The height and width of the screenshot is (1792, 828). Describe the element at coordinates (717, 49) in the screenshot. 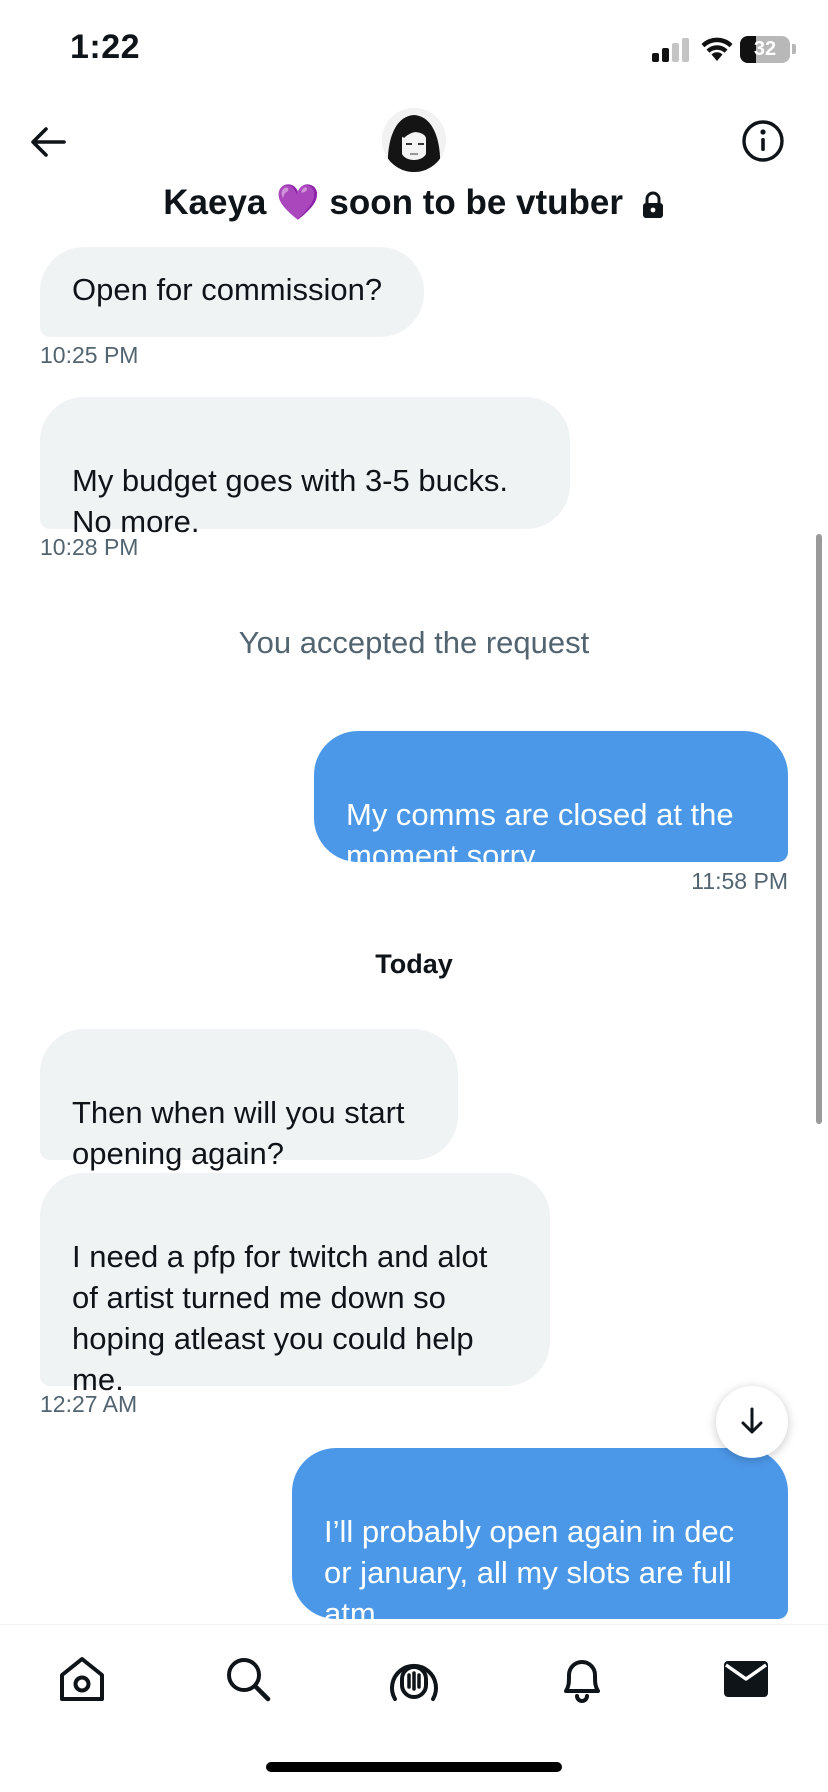

I see `wifi-icon` at that location.